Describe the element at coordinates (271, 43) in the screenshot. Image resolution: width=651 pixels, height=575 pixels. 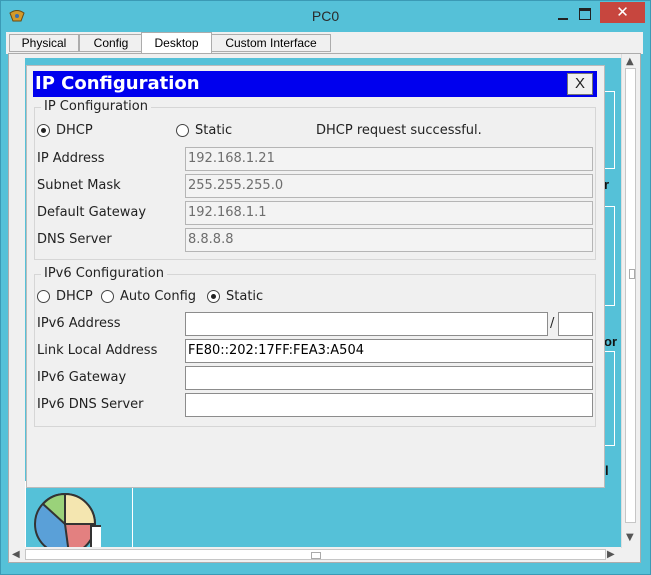
I see `tab-custom-interface: Custom Interface` at that location.